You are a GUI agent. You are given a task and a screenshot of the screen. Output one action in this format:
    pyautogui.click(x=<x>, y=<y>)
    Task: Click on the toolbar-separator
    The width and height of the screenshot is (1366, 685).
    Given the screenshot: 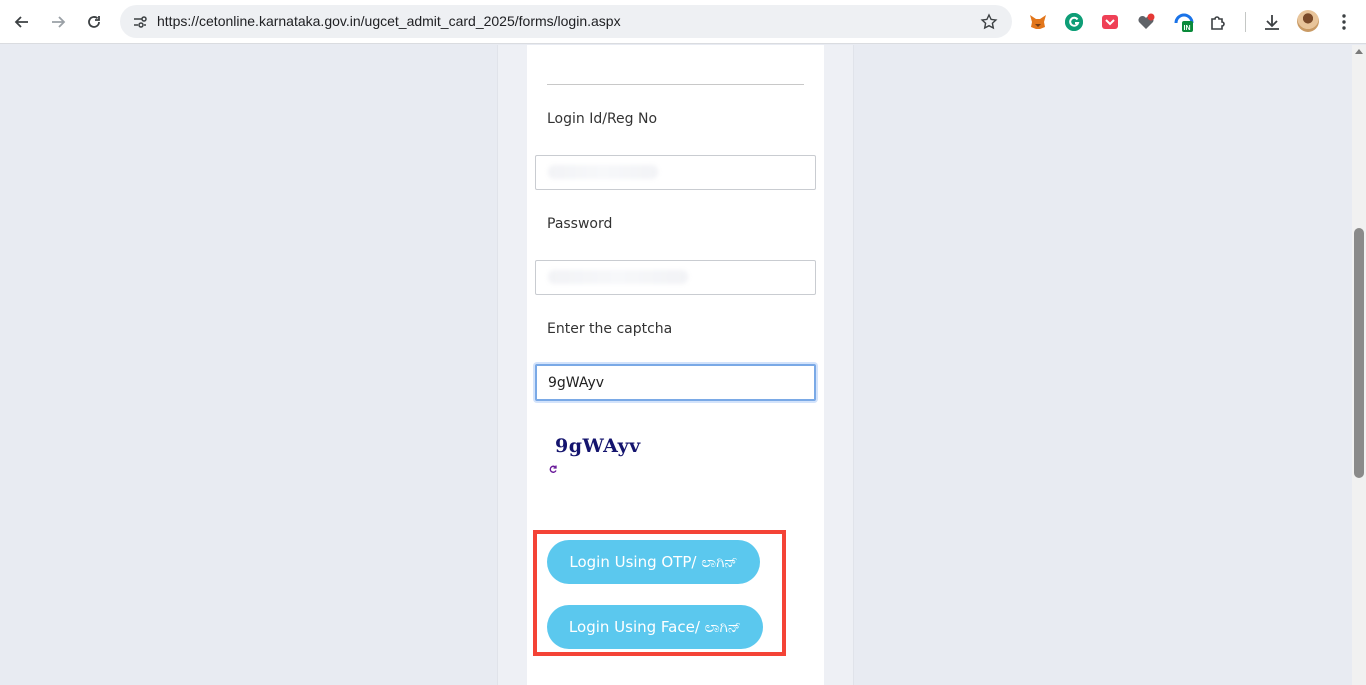 What is the action you would take?
    pyautogui.click(x=1245, y=22)
    